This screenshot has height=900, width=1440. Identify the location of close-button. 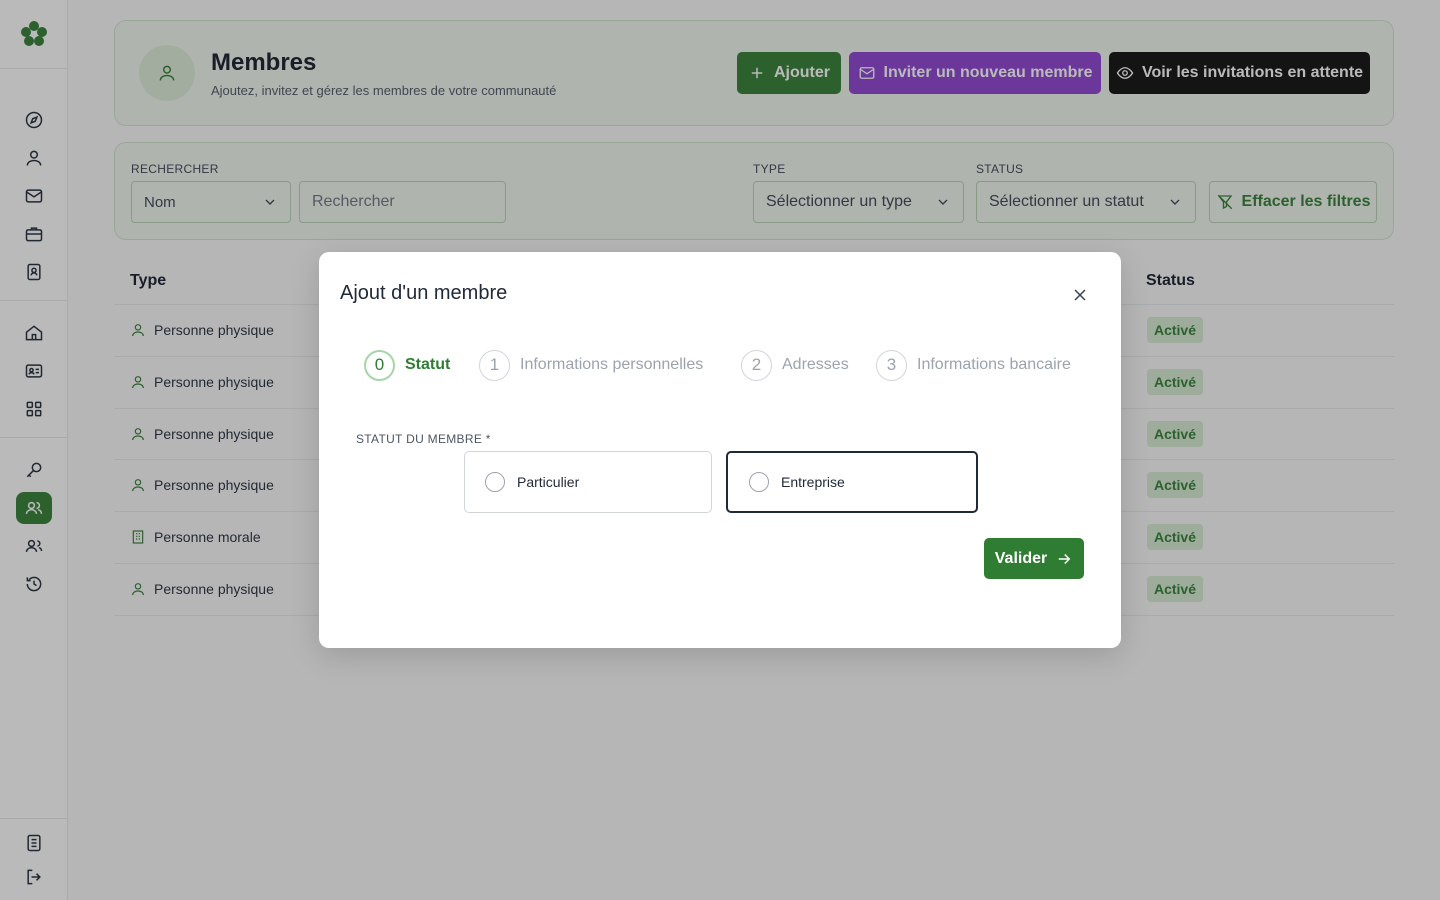
(1080, 295).